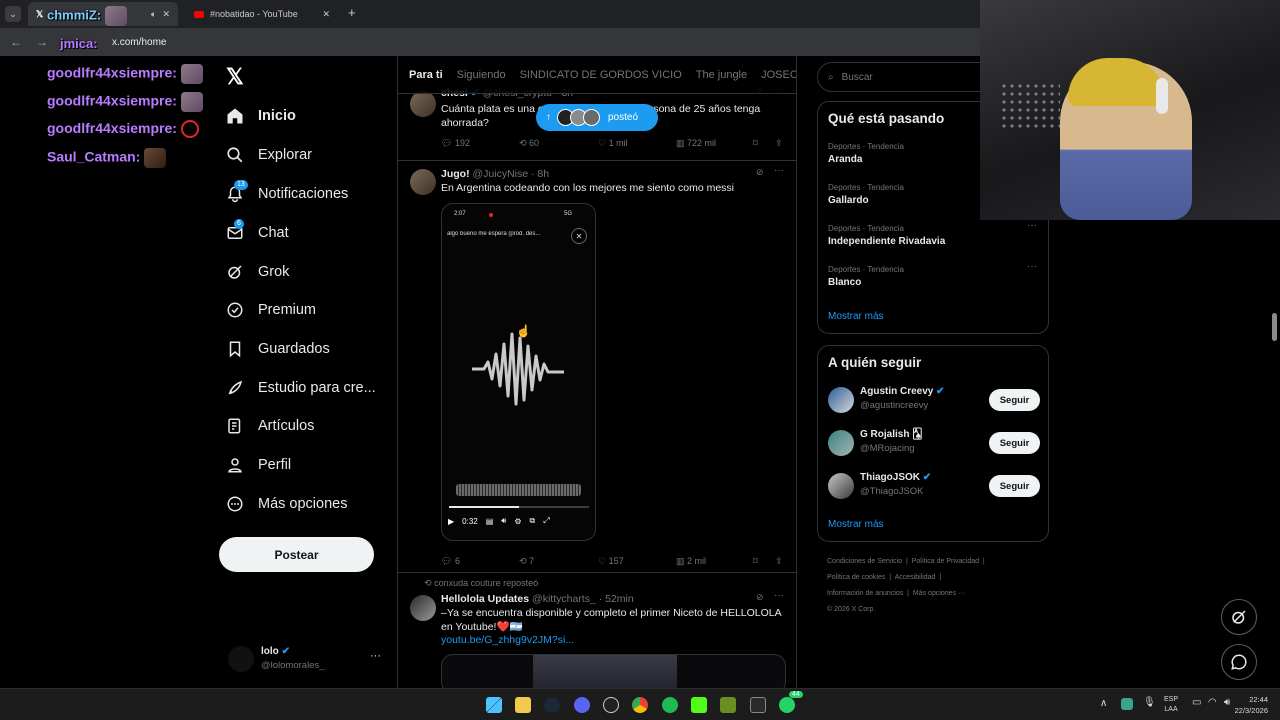 This screenshot has width=1280, height=720. I want to click on sidebar-item-inicio: Inicio, so click(261, 116).